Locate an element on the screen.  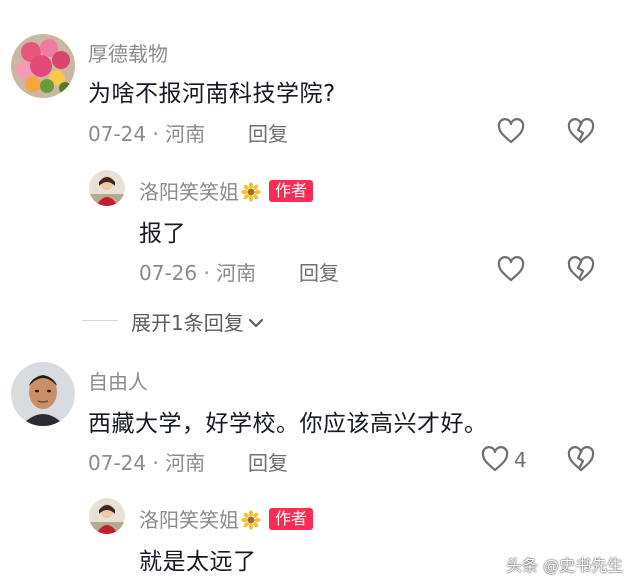
reply-date-location: 07-26 · 河南 is located at coordinates (198, 273).